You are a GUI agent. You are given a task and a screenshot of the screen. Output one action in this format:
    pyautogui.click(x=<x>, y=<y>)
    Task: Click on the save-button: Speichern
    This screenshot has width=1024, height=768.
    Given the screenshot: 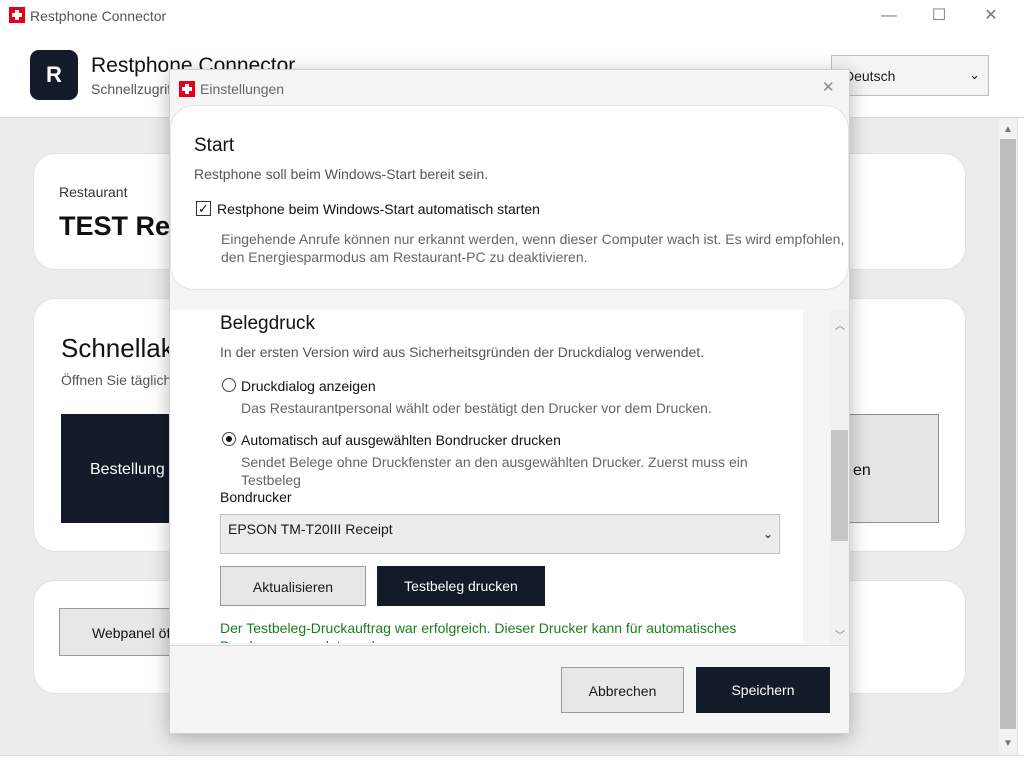 What is the action you would take?
    pyautogui.click(x=763, y=690)
    